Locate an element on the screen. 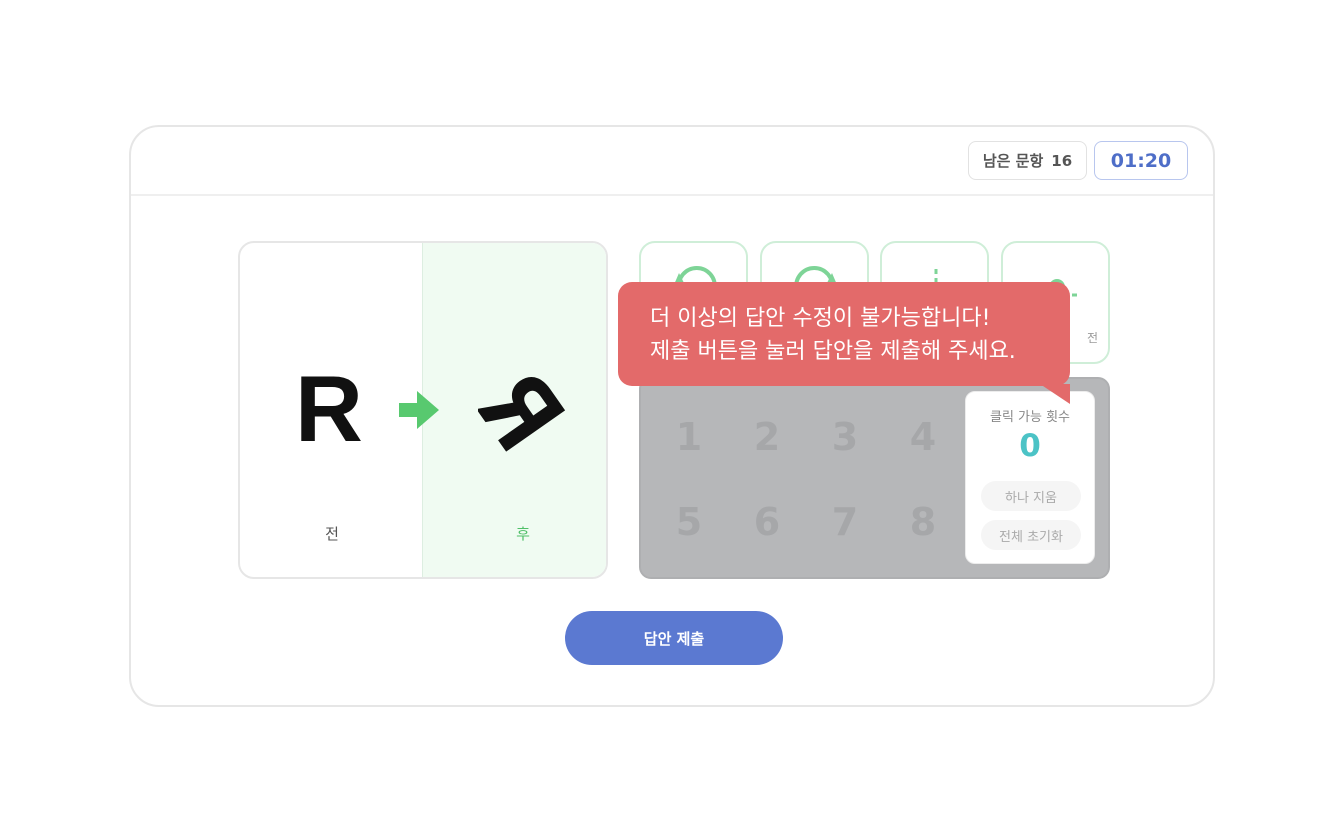 The height and width of the screenshot is (832, 1344). before-glyph: R is located at coordinates (329, 408).